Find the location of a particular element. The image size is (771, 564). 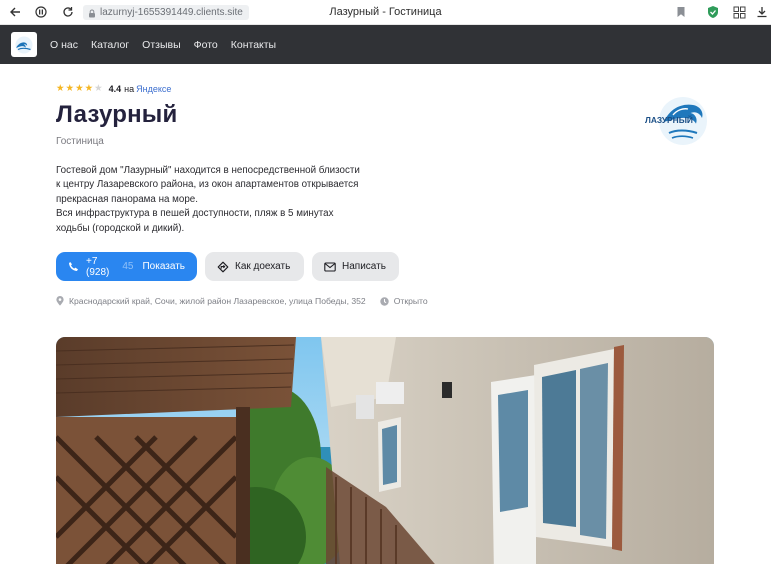

rating-source-link: Яндексе is located at coordinates (153, 89).